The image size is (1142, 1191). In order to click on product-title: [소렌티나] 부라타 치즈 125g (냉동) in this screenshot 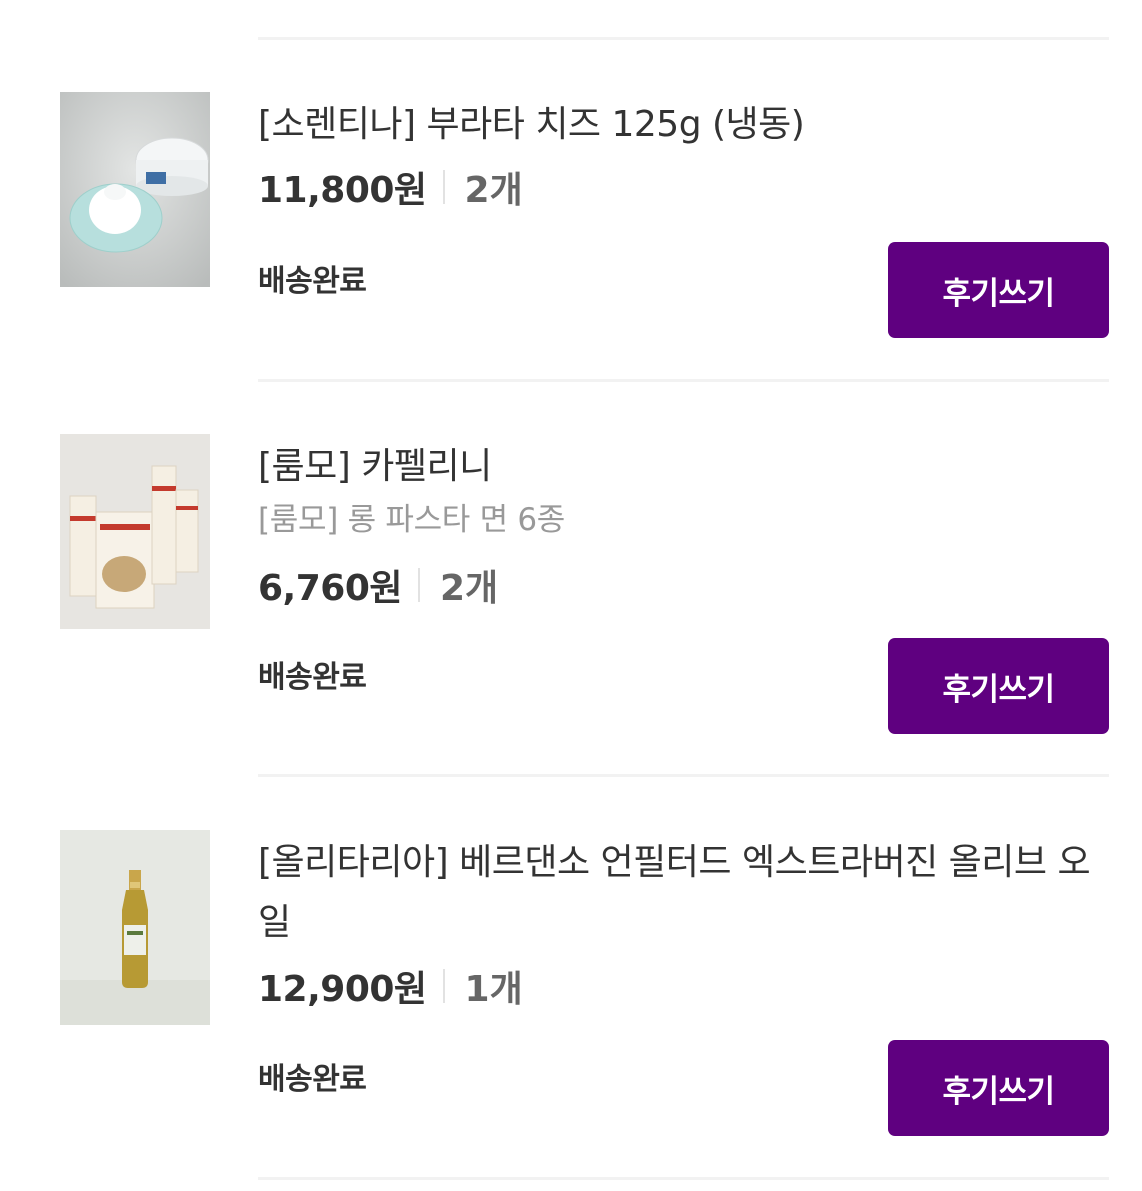, I will do `click(683, 125)`.